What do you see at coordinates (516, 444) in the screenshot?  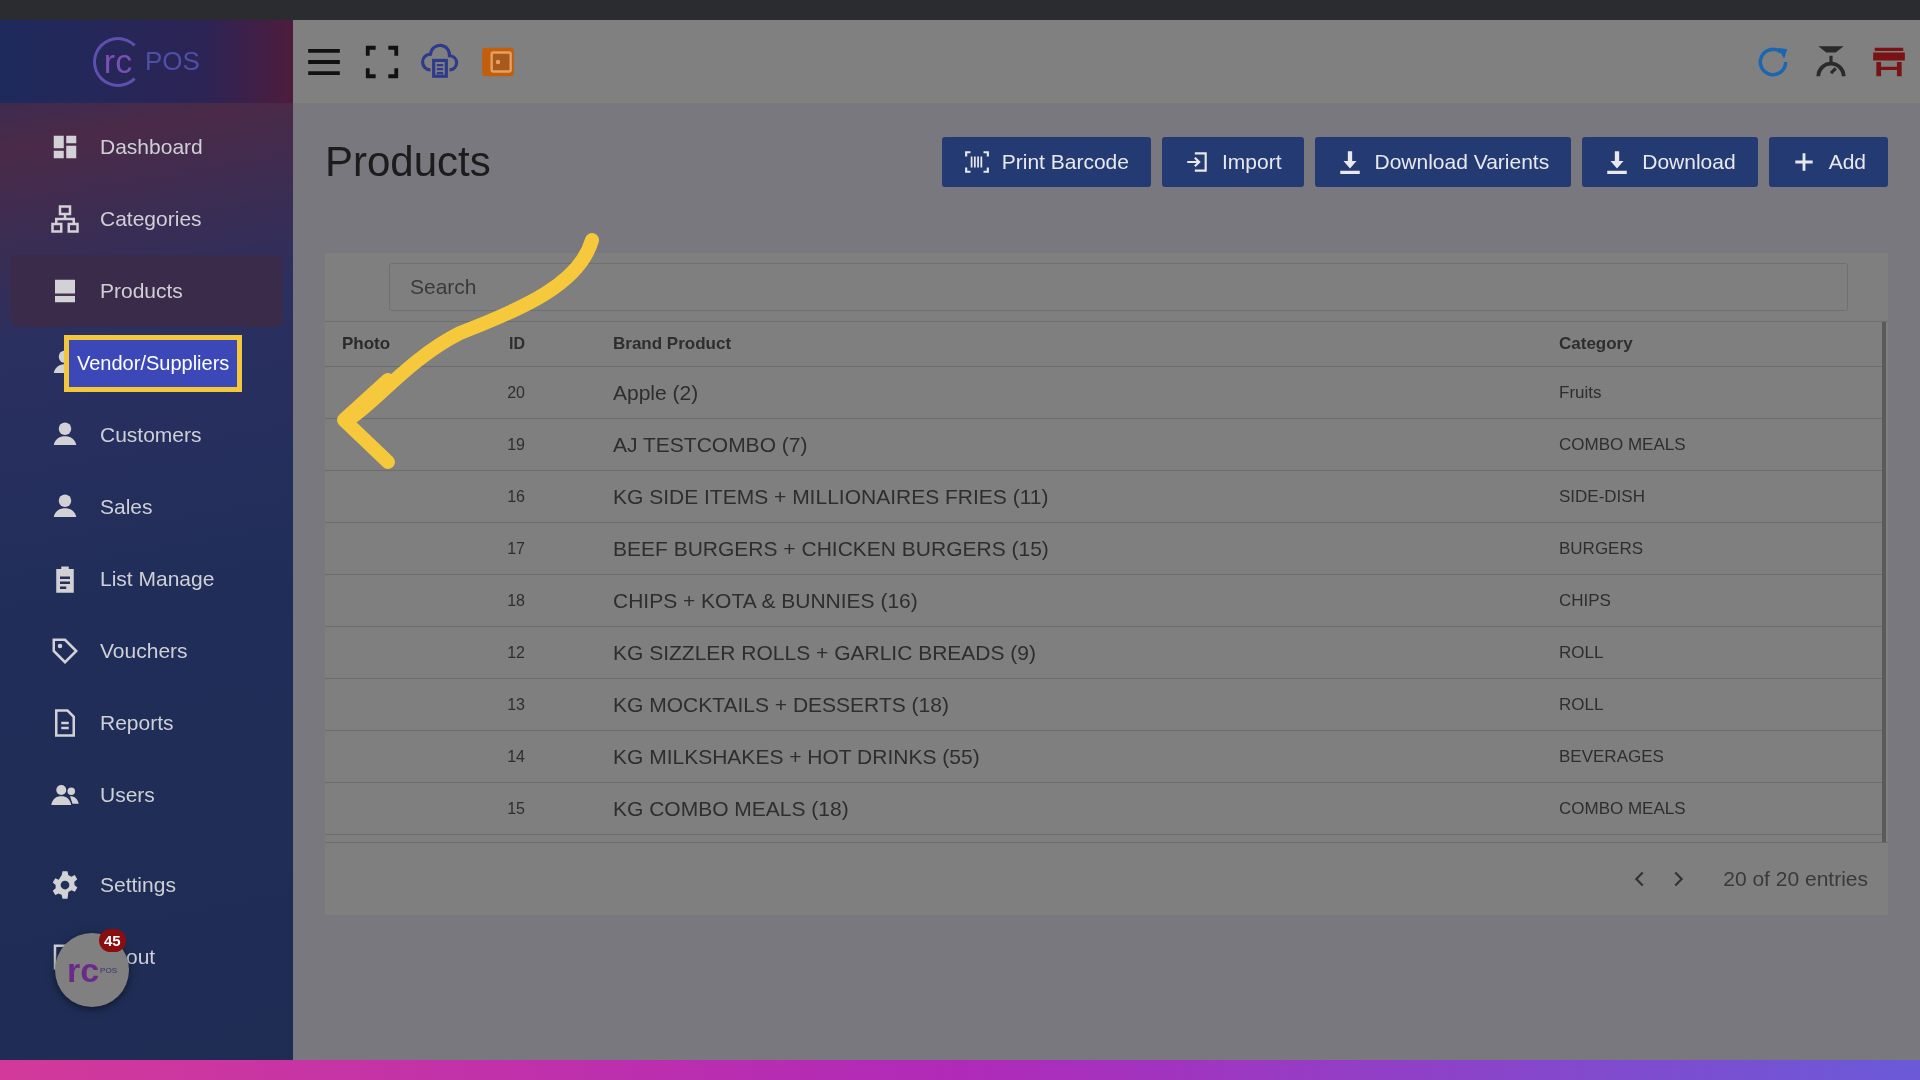 I see `table-cell-text: 19` at bounding box center [516, 444].